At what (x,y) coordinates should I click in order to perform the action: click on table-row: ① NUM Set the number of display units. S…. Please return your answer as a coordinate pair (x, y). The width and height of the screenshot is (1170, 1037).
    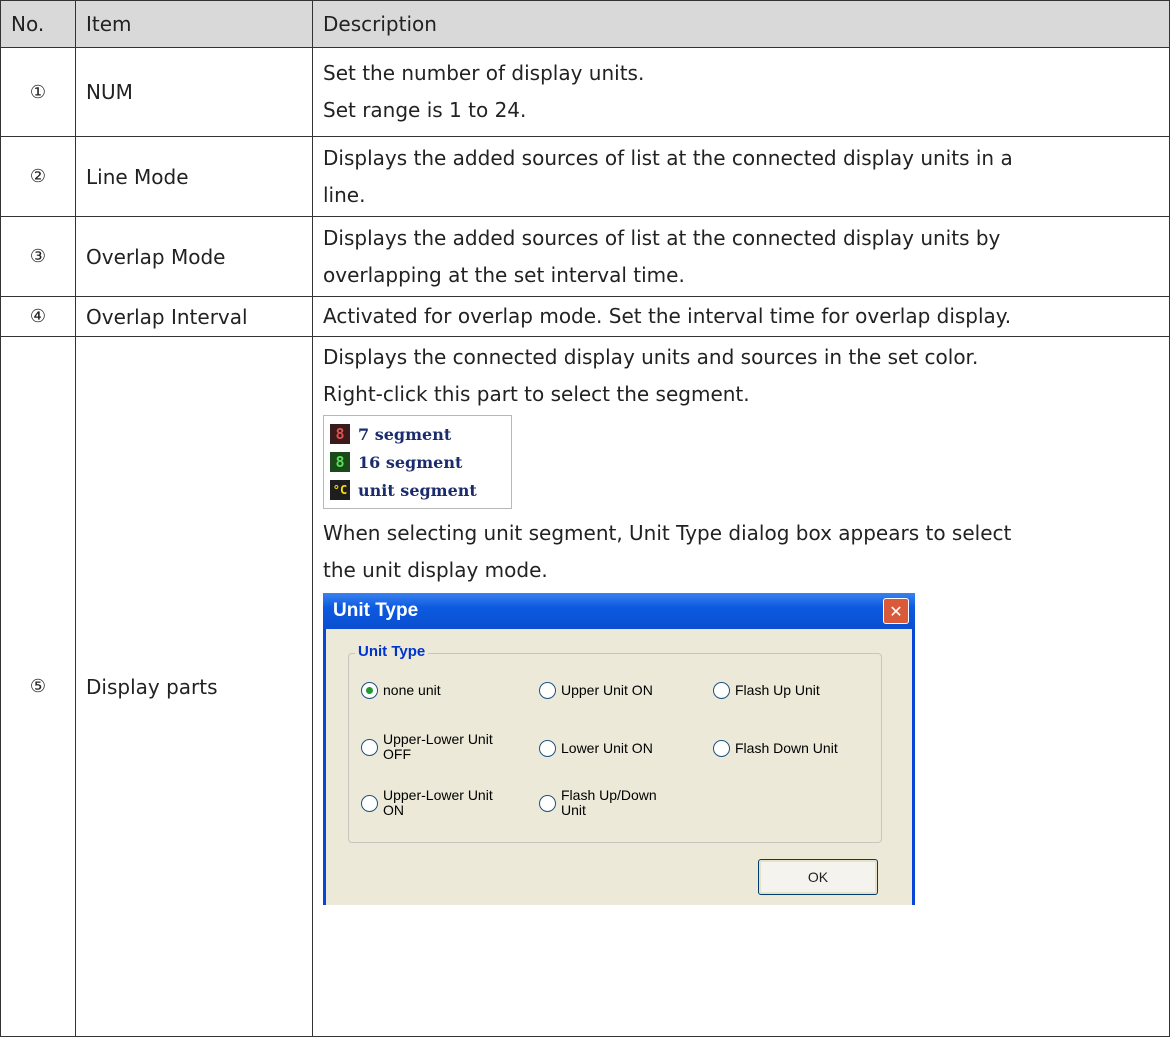
    Looking at the image, I should click on (585, 92).